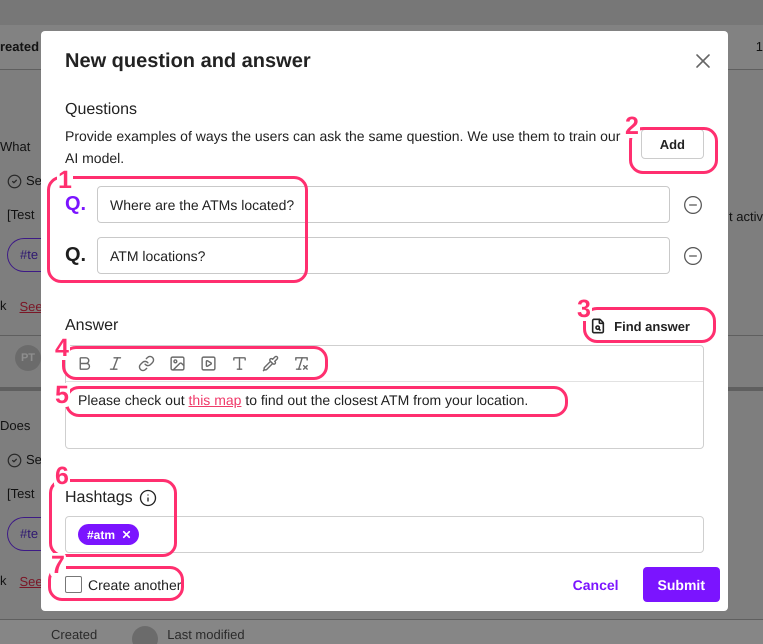 This screenshot has width=763, height=644. What do you see at coordinates (215, 400) in the screenshot?
I see `map-link: this map` at bounding box center [215, 400].